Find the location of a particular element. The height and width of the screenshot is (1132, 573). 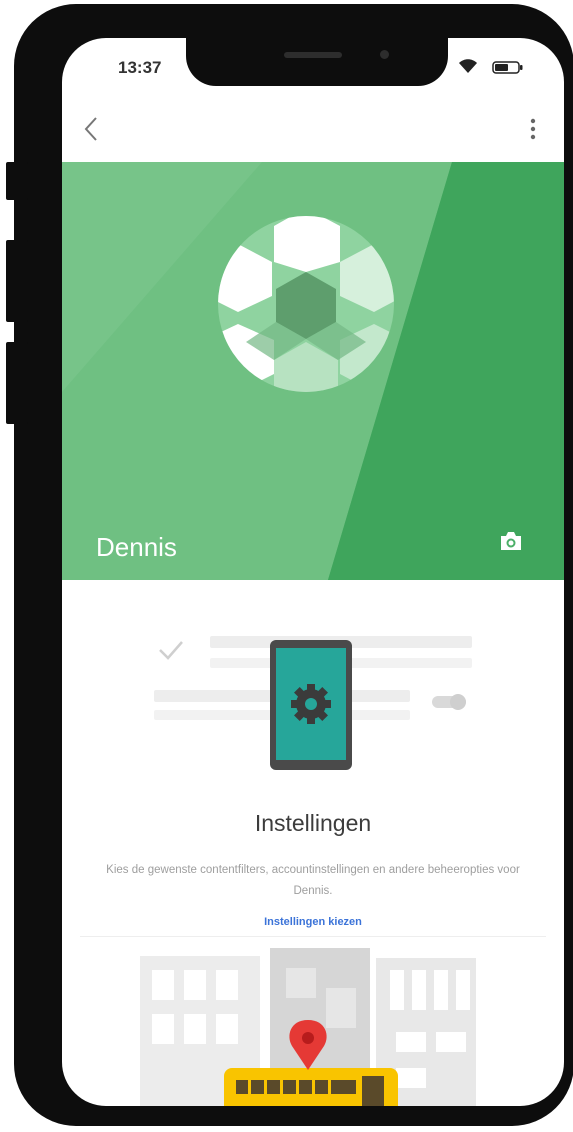

settings-illustration is located at coordinates (313, 703).